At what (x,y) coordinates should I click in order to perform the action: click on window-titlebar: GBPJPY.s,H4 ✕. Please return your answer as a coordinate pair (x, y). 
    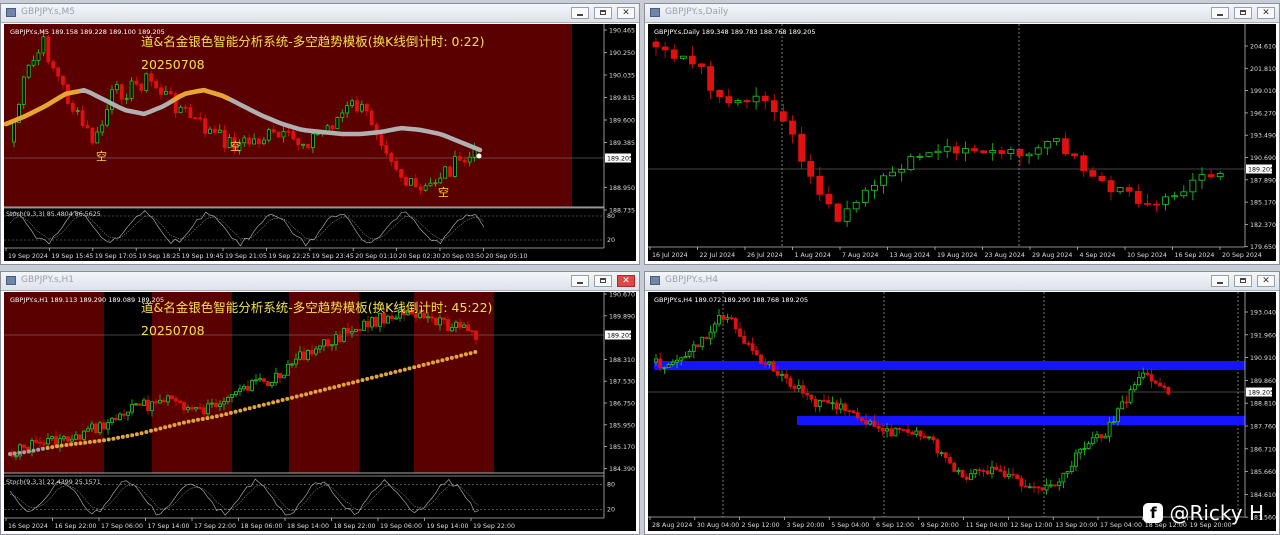
    Looking at the image, I should click on (962, 281).